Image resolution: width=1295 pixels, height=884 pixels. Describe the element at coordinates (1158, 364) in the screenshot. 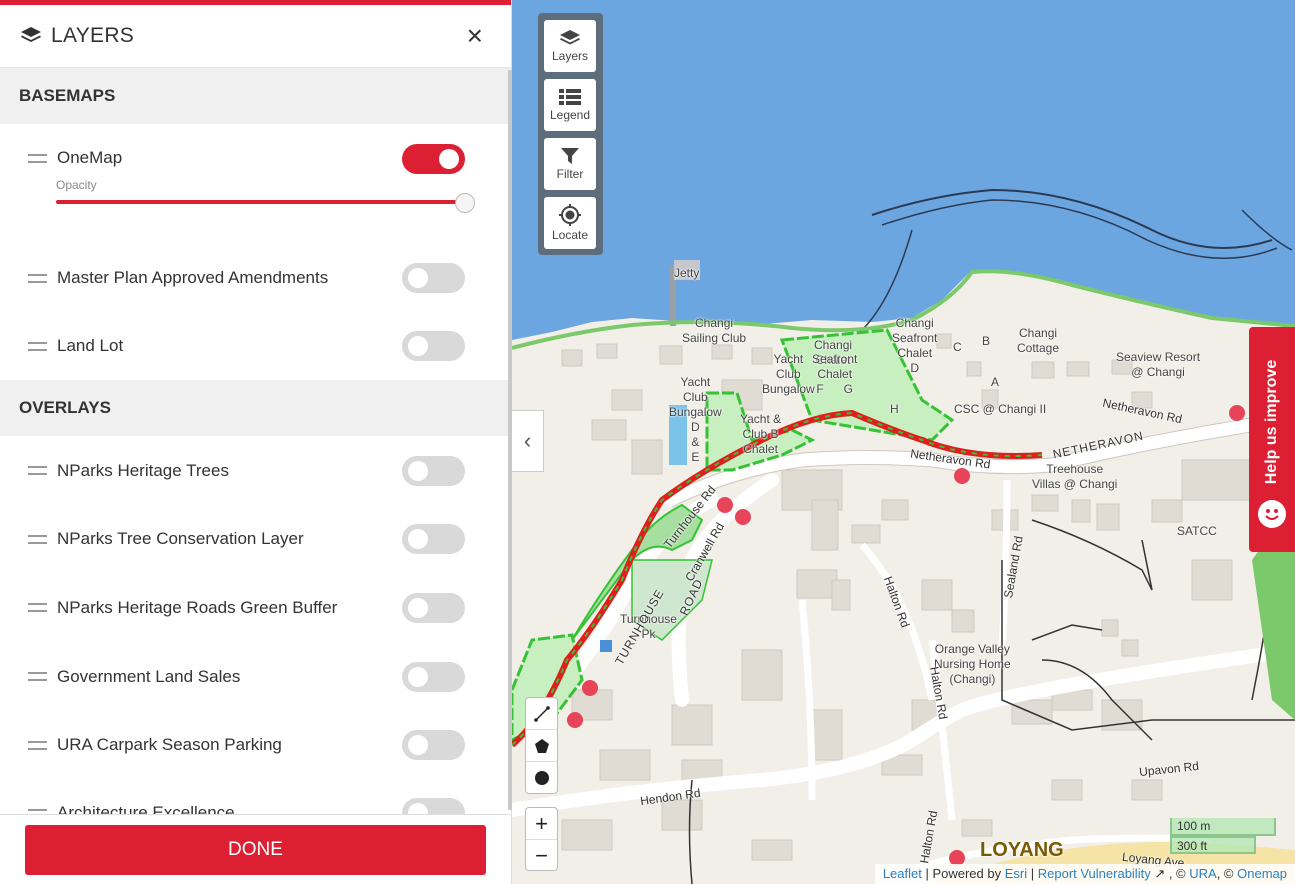

I see `map-label-seaview: Seaview Resort @ Changi` at that location.